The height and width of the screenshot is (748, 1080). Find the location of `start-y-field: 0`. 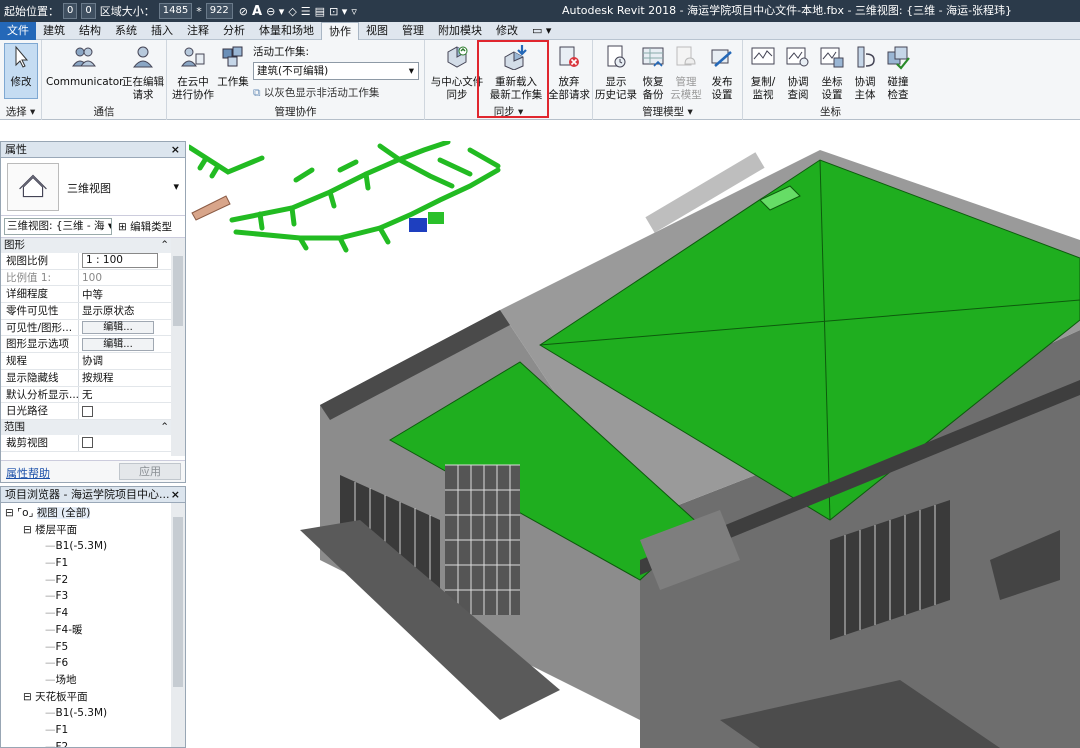

start-y-field: 0 is located at coordinates (88, 11).